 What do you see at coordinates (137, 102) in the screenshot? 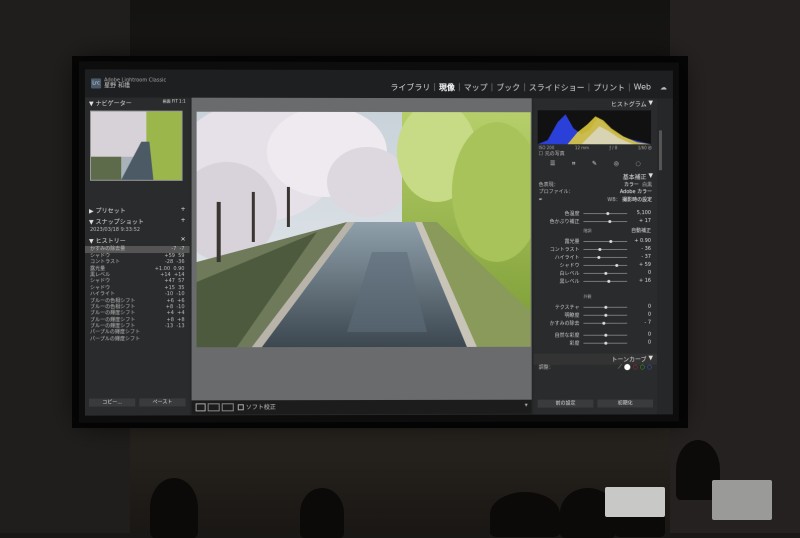
I see `navigator-header: ▼ ナビゲーター 画面 FIT 1:1` at bounding box center [137, 102].